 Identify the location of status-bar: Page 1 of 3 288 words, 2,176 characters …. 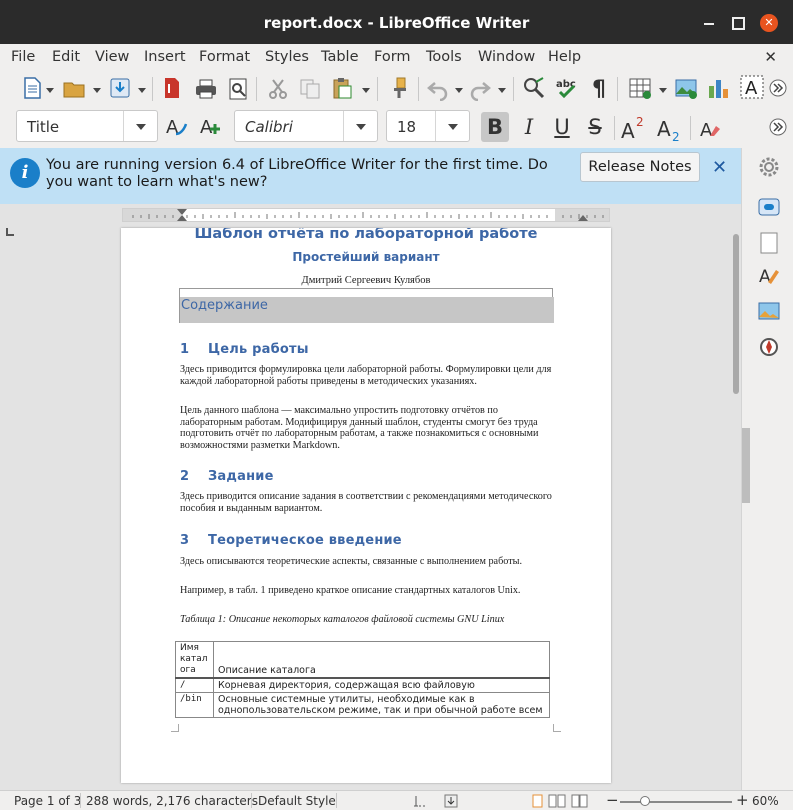
(396, 800).